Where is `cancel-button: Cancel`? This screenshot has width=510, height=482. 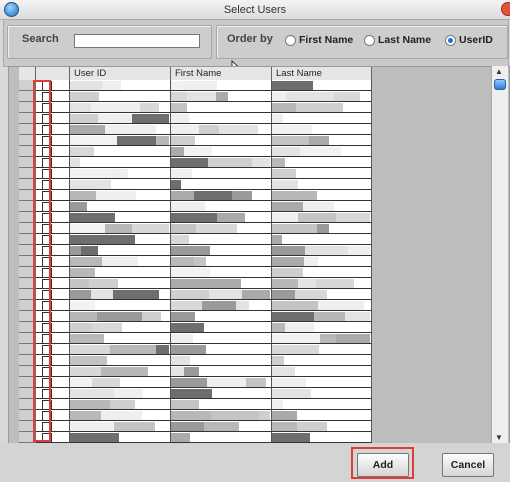
cancel-button: Cancel is located at coordinates (468, 465).